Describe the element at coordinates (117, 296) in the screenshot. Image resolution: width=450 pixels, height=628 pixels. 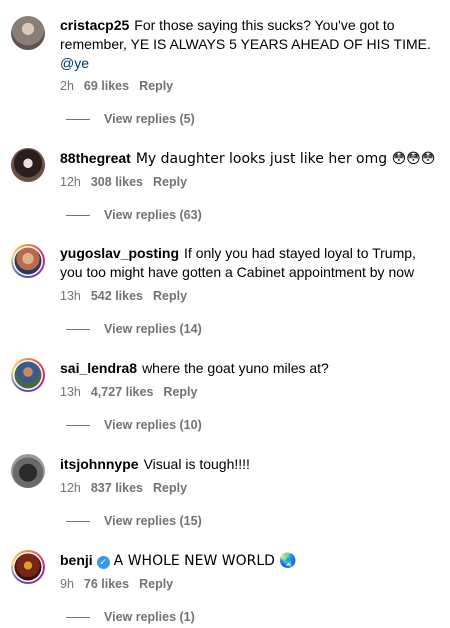
I see `likes-count: 542 likes` at that location.